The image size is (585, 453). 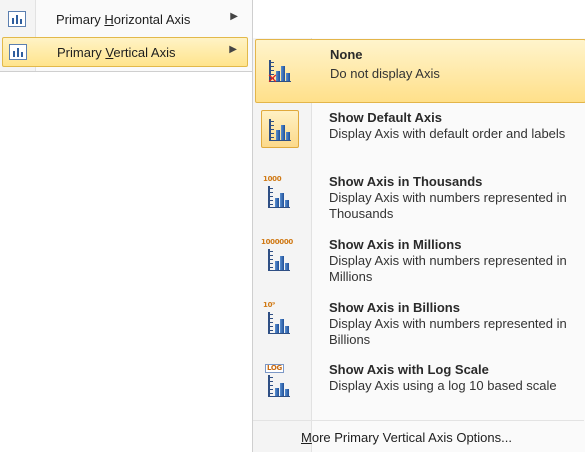 What do you see at coordinates (443, 385) in the screenshot?
I see `option-description: Display Axis using a log 10 based scale` at bounding box center [443, 385].